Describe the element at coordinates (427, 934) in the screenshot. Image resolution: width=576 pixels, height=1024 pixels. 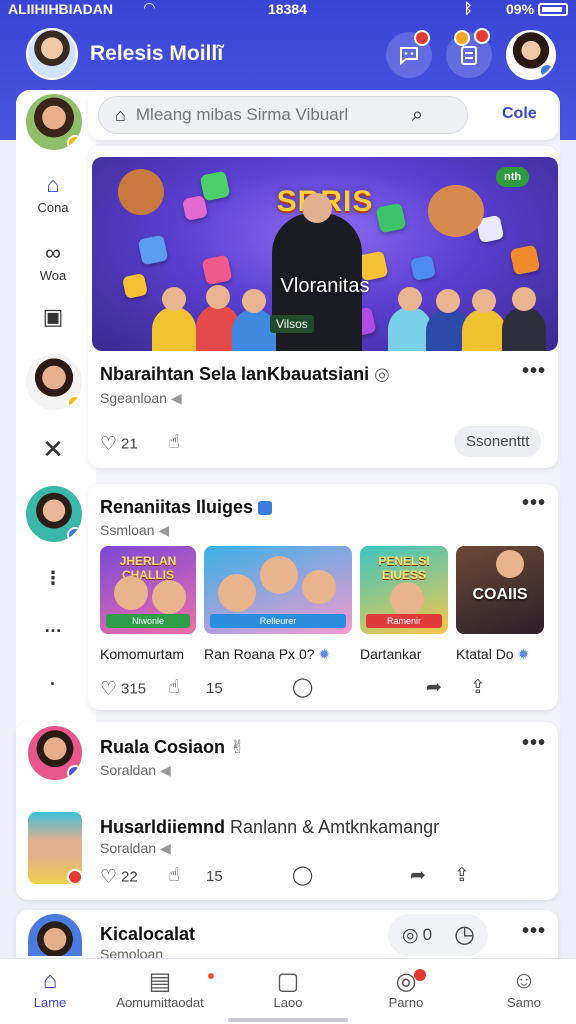
I see `view-count-text: 0` at that location.